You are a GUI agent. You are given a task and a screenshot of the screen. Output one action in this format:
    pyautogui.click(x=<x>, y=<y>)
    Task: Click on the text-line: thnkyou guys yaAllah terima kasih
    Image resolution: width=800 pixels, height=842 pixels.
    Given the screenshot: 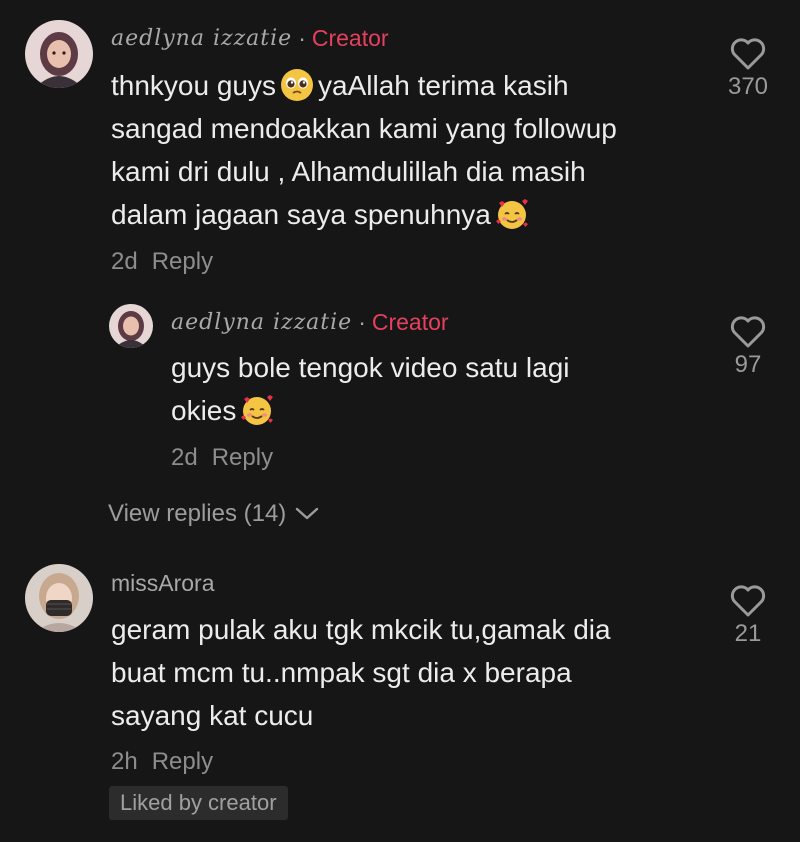 What is the action you would take?
    pyautogui.click(x=364, y=85)
    